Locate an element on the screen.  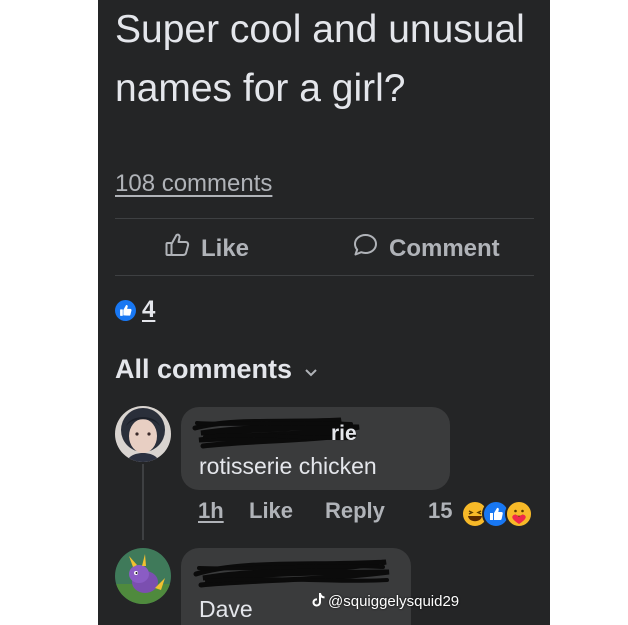
comment-timestamp: 1h is located at coordinates (211, 511).